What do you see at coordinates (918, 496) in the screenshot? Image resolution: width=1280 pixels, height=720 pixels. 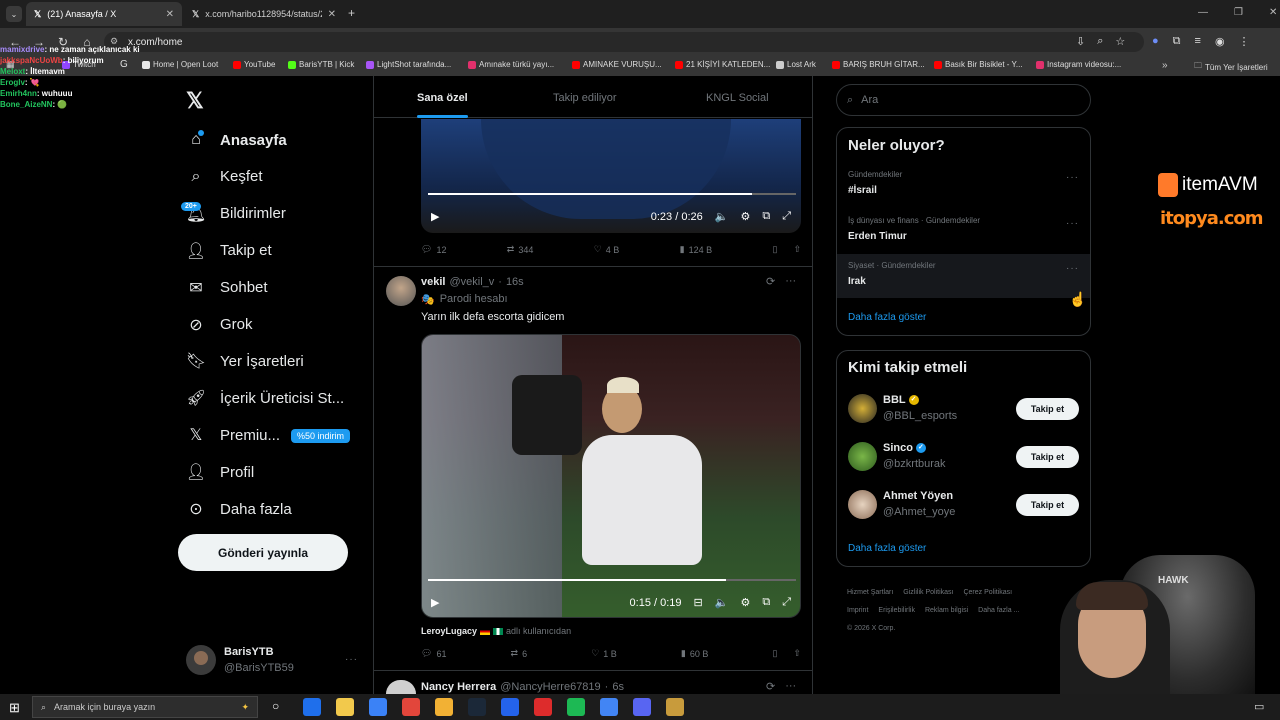 I see `follow-name-row: Ahmet Yöyen` at bounding box center [918, 496].